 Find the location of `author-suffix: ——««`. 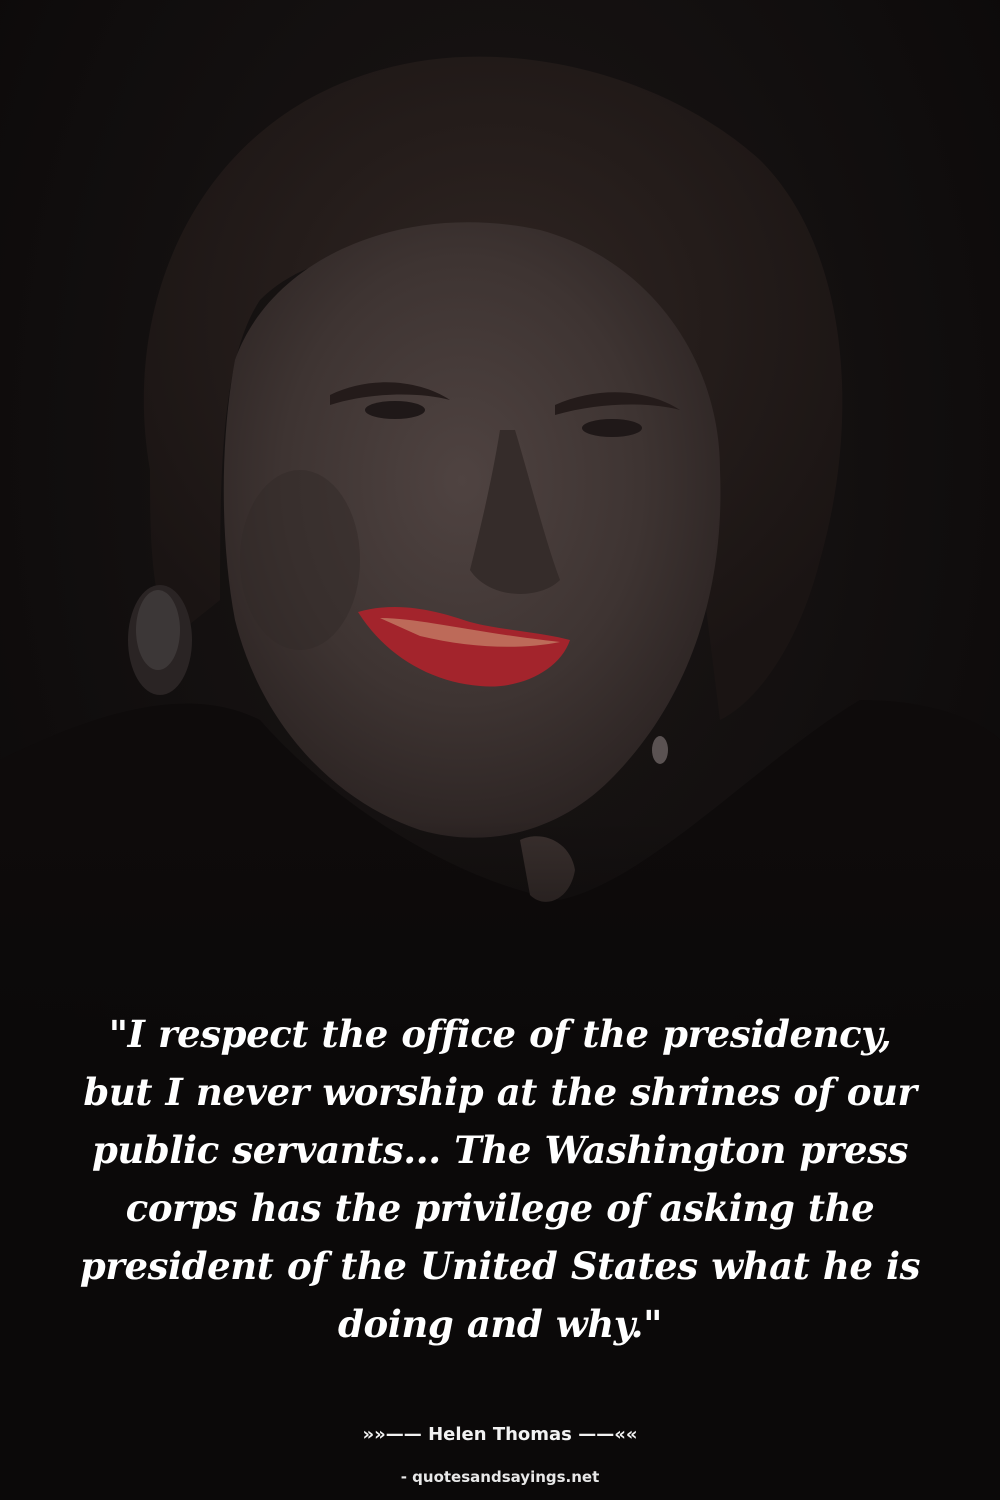

author-suffix: ——«« is located at coordinates (608, 1434).